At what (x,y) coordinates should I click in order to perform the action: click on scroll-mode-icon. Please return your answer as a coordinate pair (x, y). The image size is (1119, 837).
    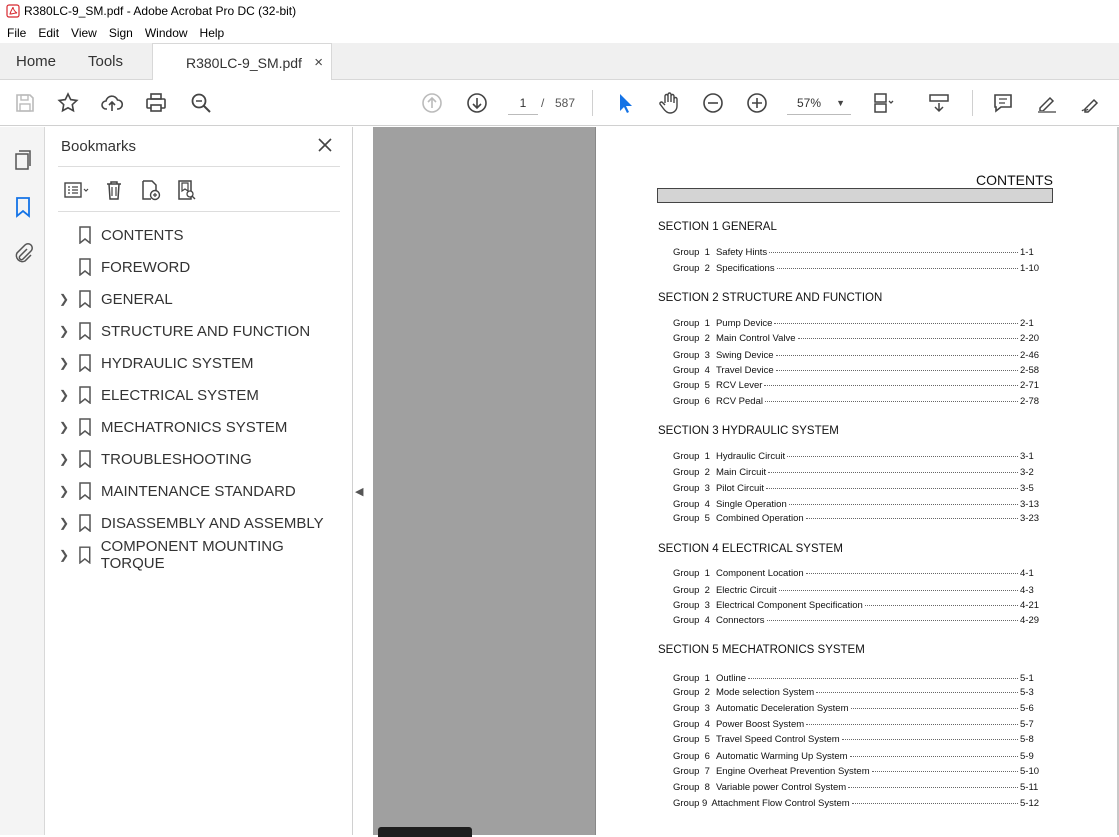
    Looking at the image, I should click on (939, 103).